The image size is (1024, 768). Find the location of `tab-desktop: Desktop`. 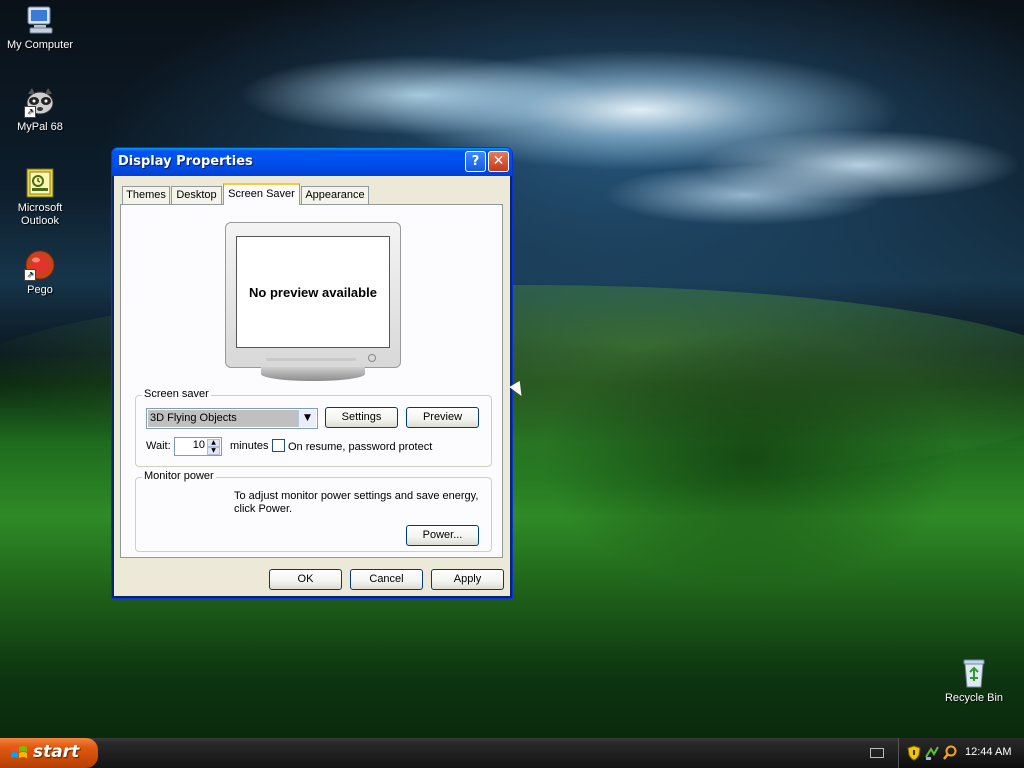

tab-desktop: Desktop is located at coordinates (196, 195).